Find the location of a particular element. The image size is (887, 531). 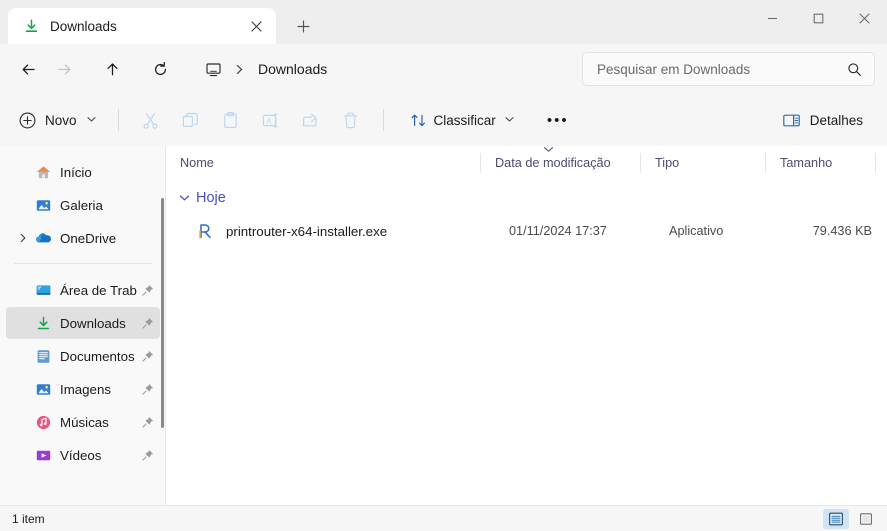

chevron-down-icon is located at coordinates (91, 120).